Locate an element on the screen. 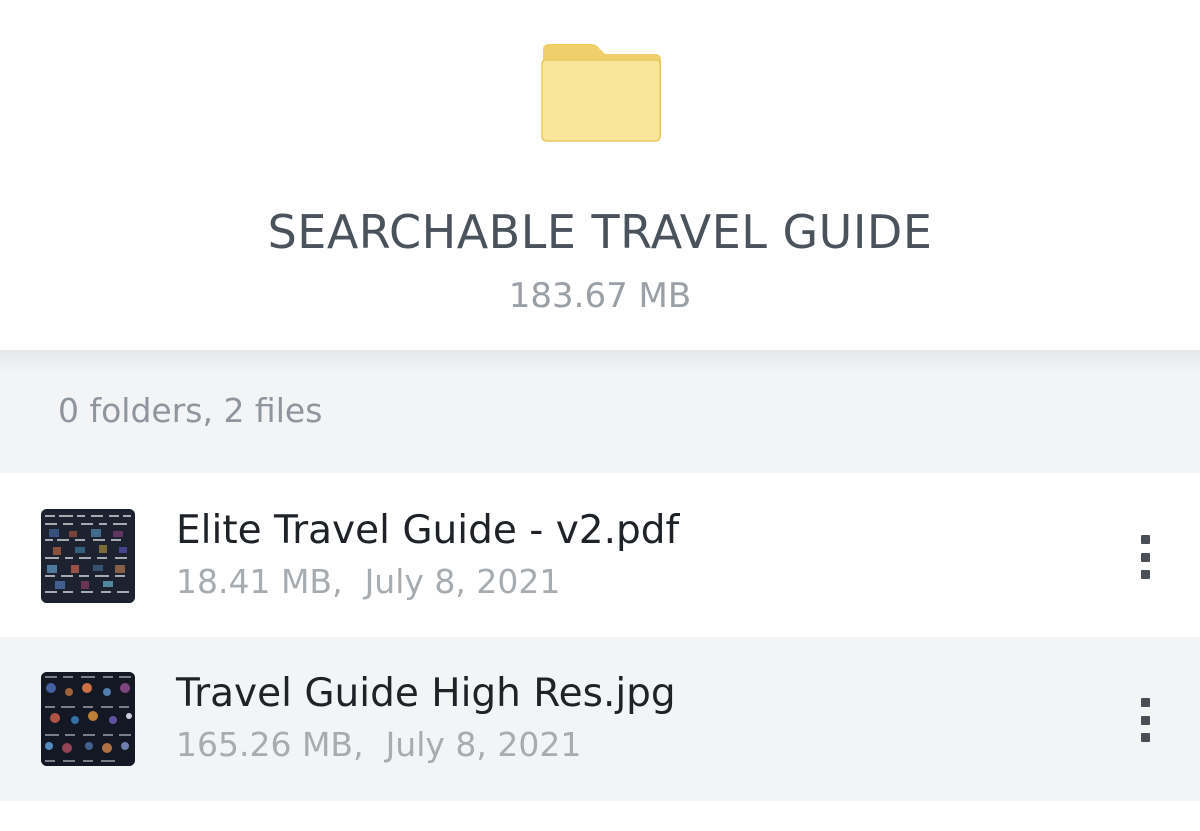 Image resolution: width=1200 pixels, height=831 pixels. folder-icon is located at coordinates (601, 93).